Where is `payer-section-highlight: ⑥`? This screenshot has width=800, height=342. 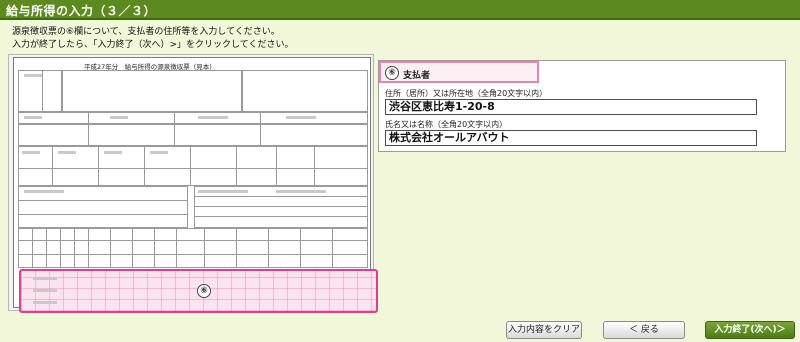 payer-section-highlight: ⑥ is located at coordinates (198, 291).